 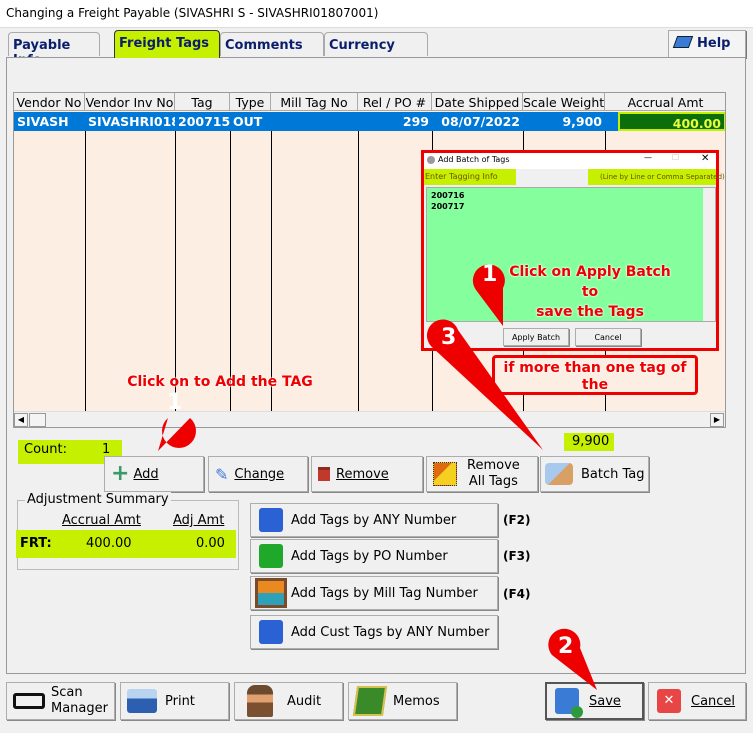 What do you see at coordinates (175, 402) in the screenshot?
I see `marker-add-number: 1` at bounding box center [175, 402].